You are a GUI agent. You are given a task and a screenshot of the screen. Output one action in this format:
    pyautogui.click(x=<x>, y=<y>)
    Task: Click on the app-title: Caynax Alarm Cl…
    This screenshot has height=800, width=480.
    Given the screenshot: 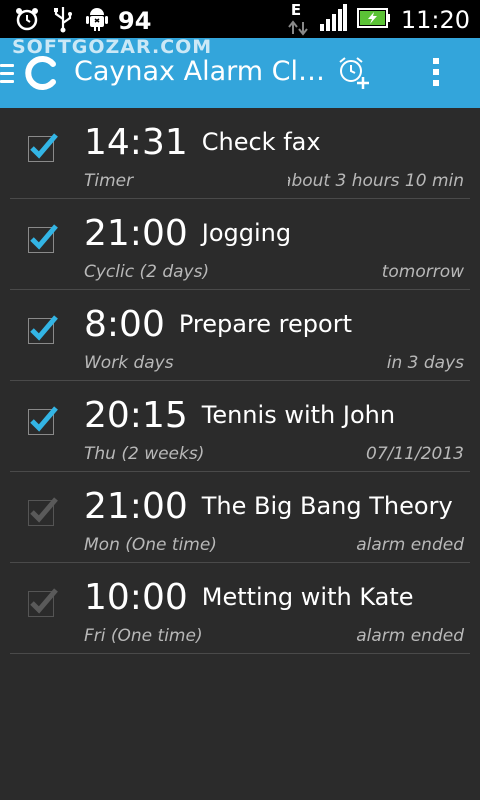 What is the action you would take?
    pyautogui.click(x=199, y=71)
    